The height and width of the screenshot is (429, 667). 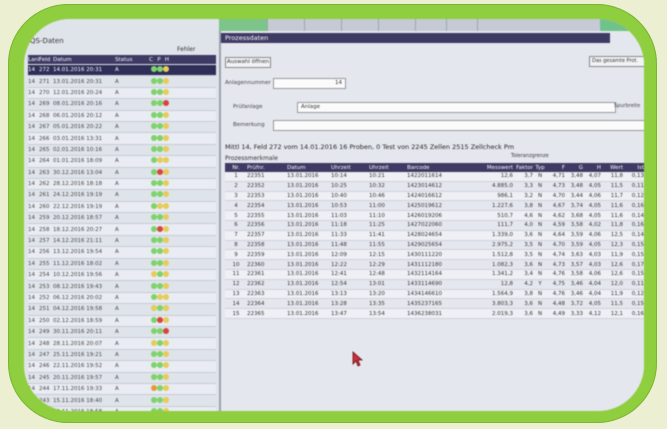 What do you see at coordinates (122, 356) in the screenshot?
I see `list-item: 14 247 25.11.2016 19:21 A` at bounding box center [122, 356].